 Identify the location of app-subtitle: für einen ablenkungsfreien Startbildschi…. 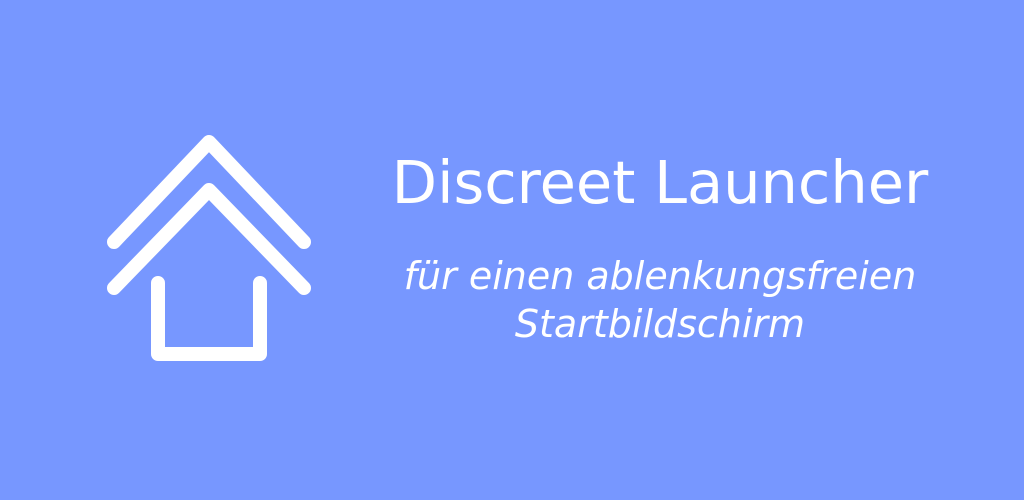
(660, 300).